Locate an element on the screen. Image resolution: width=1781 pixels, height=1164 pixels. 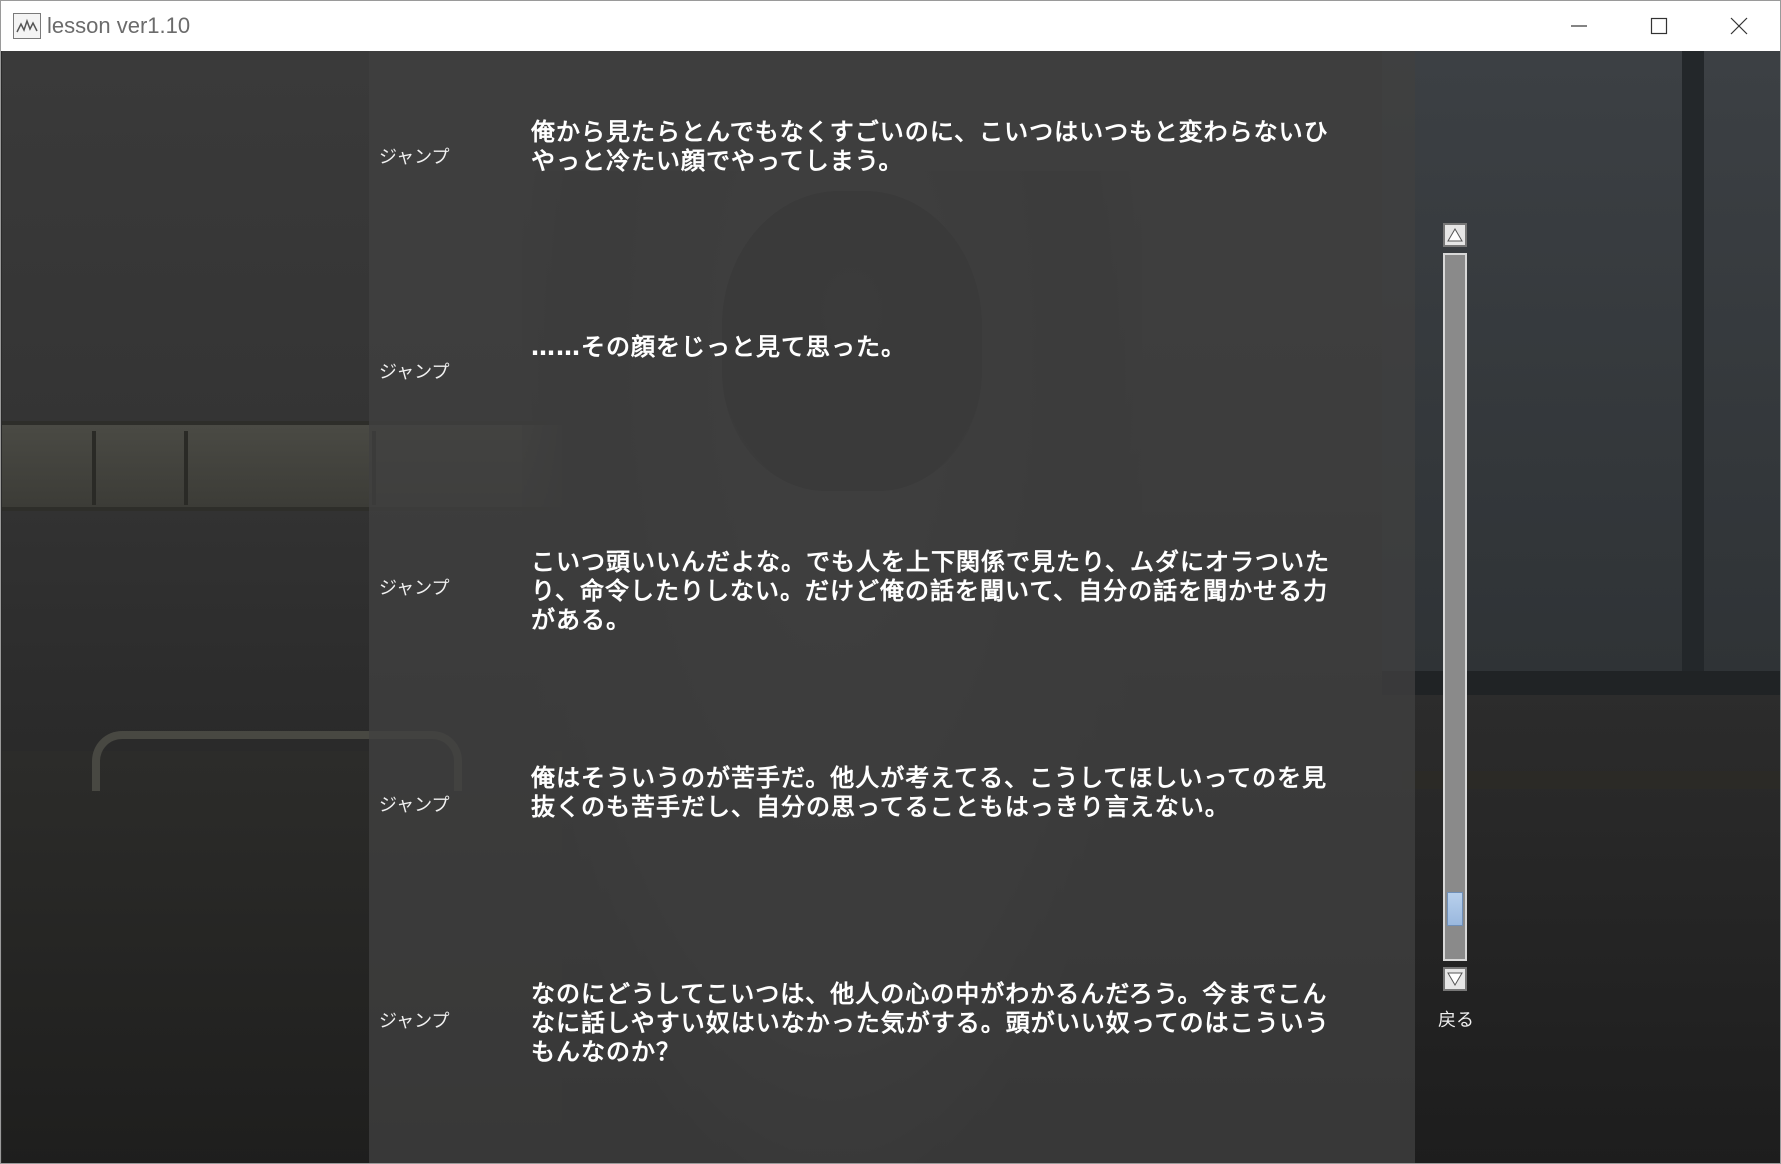
arrow-down-icon is located at coordinates (1455, 979).